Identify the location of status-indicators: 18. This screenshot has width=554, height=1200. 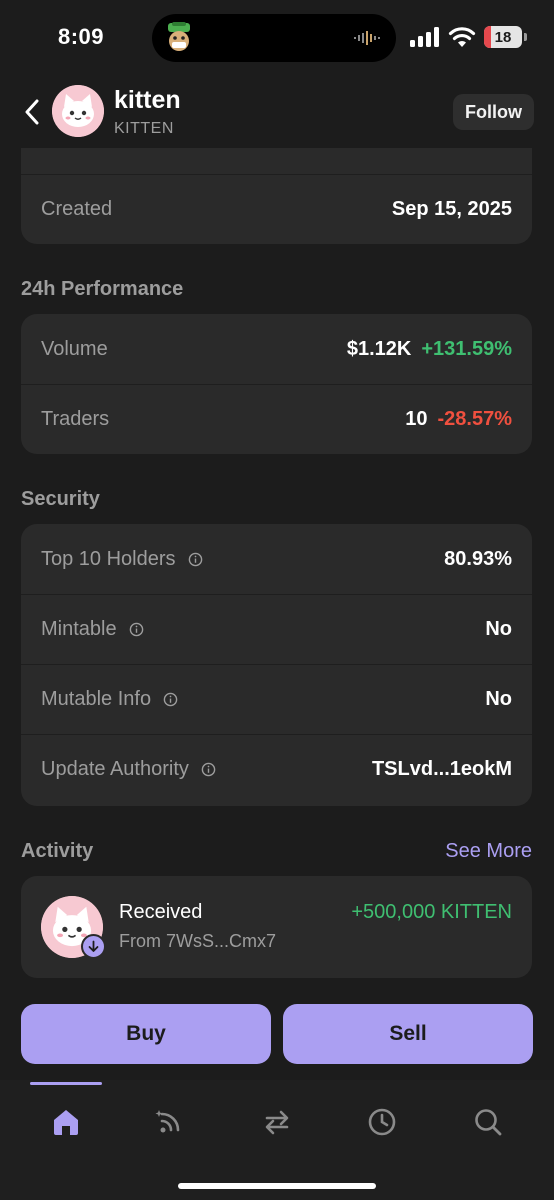
(468, 37).